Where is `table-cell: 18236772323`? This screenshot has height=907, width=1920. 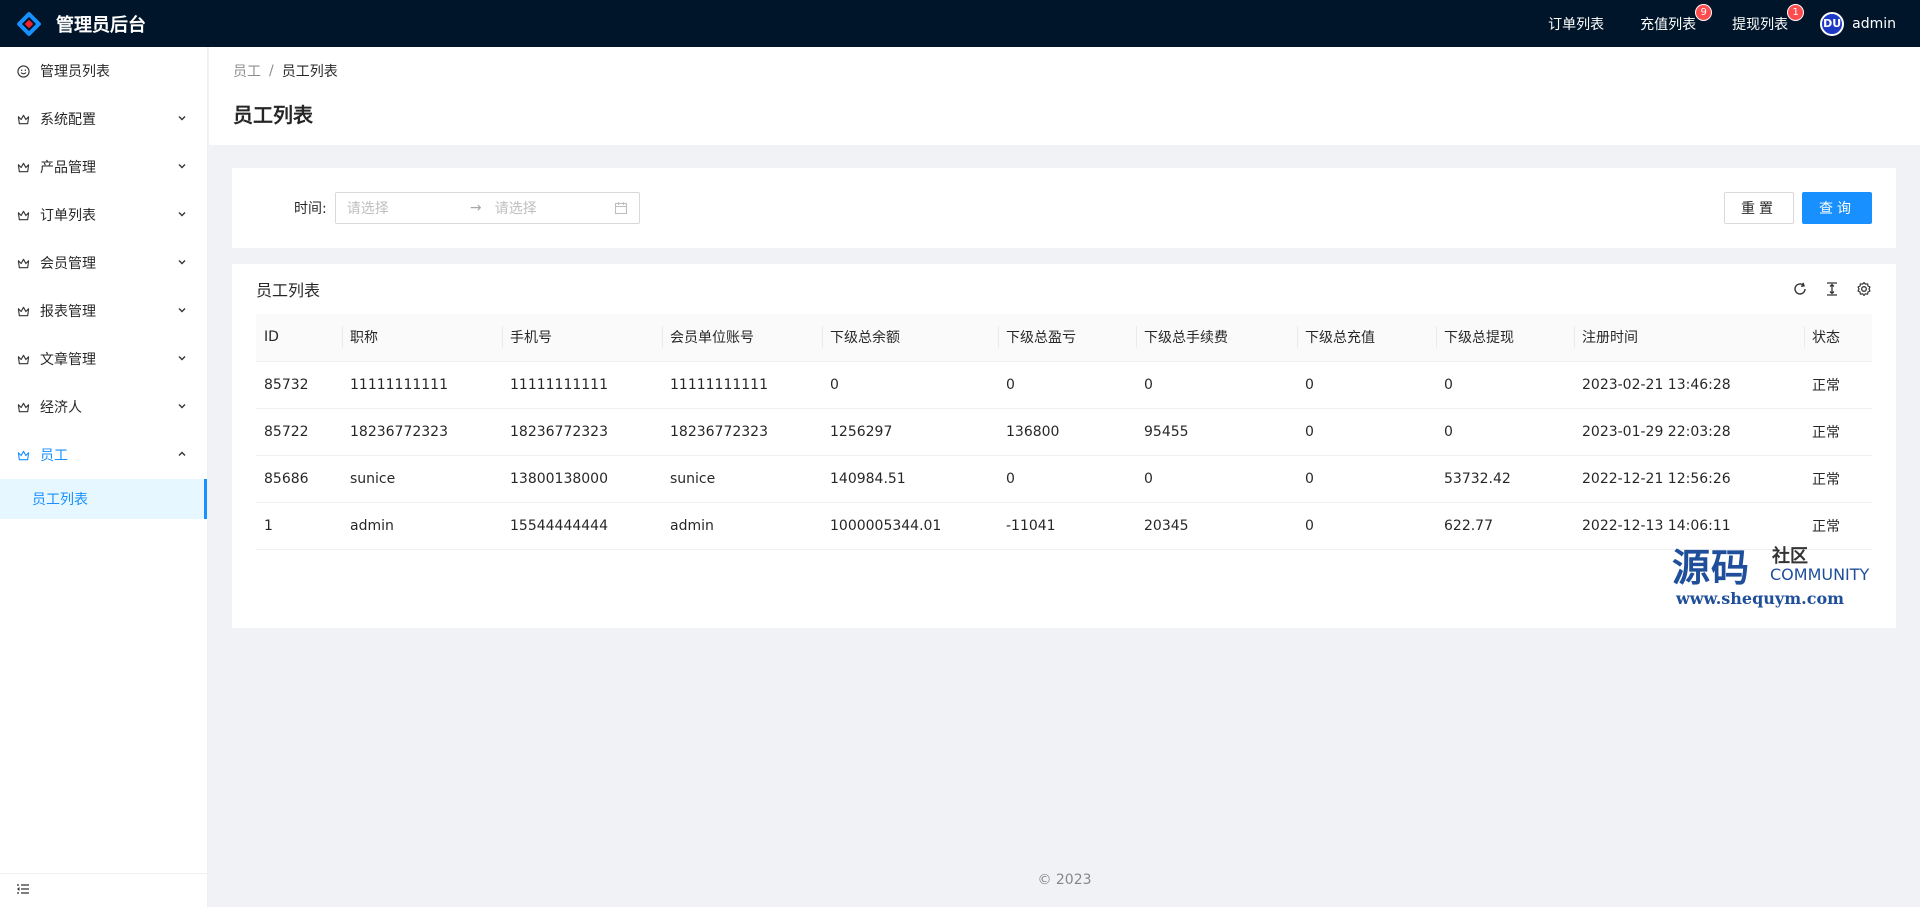
table-cell: 18236772323 is located at coordinates (422, 432).